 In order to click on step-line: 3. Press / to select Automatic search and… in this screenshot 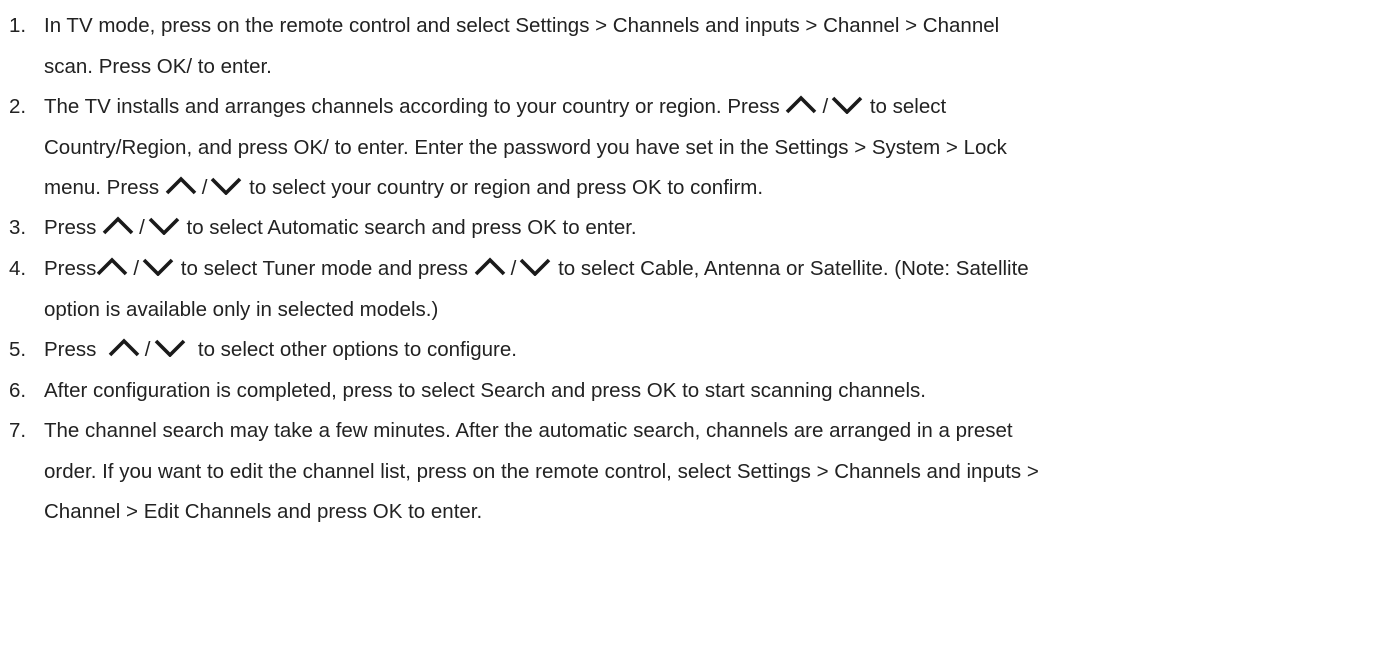, I will do `click(685, 228)`.